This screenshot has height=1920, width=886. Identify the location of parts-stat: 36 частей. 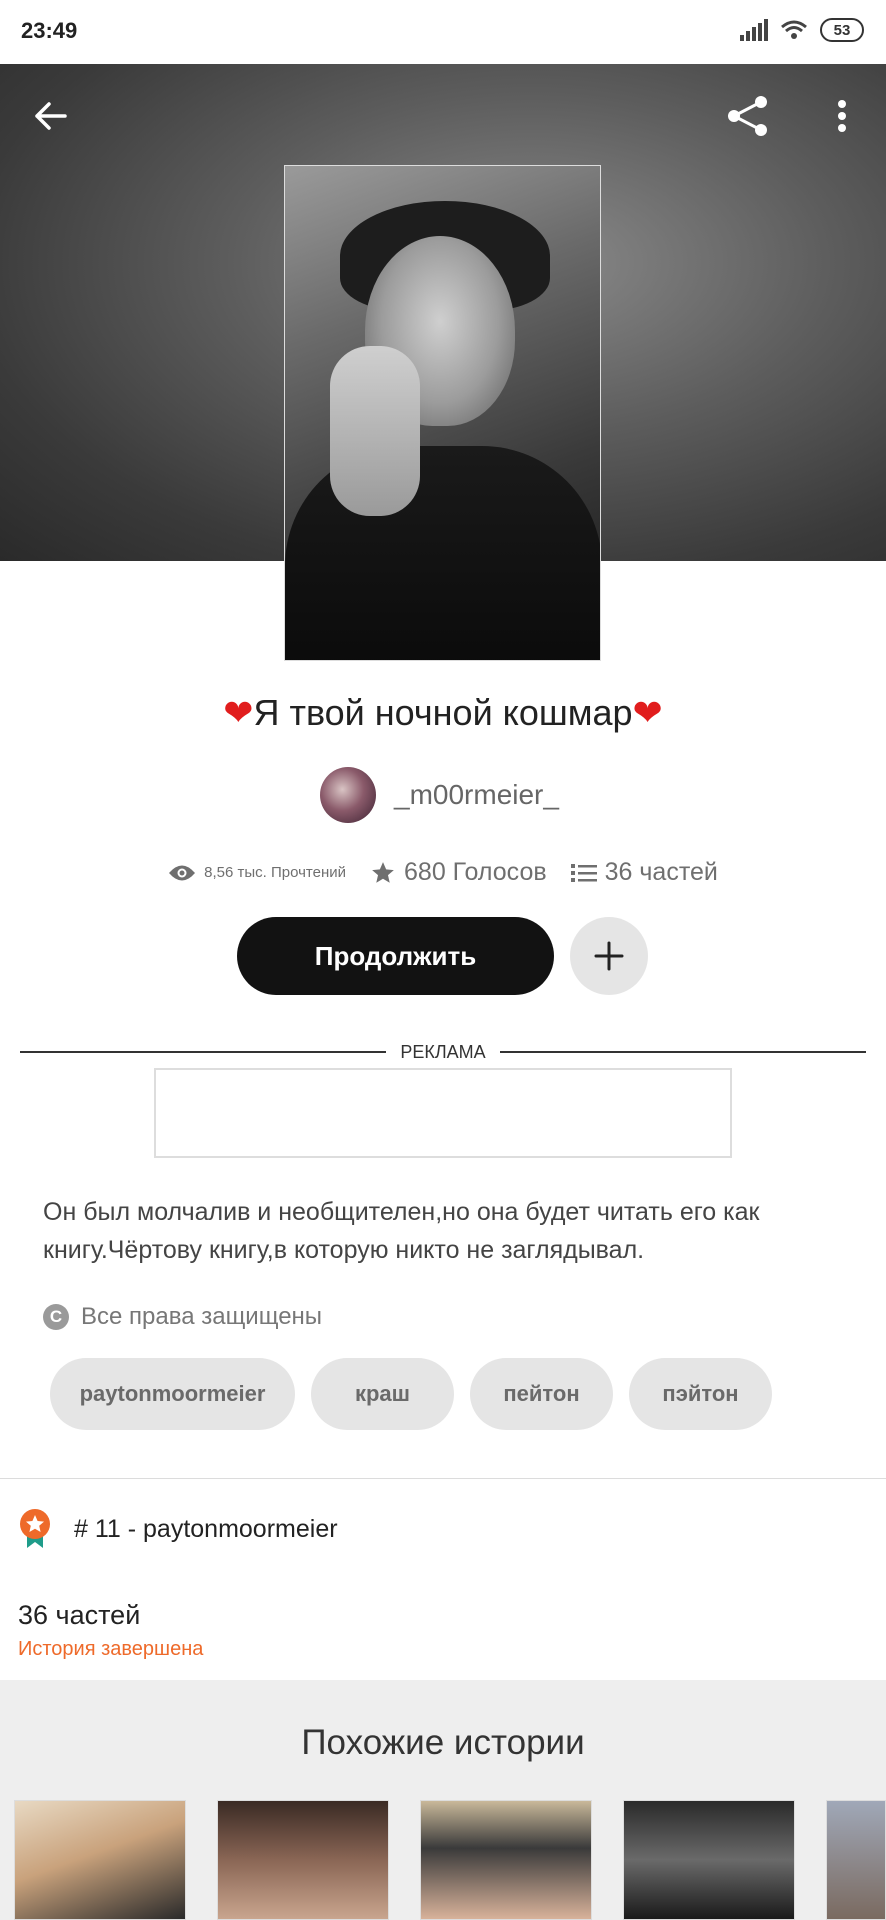
(644, 872).